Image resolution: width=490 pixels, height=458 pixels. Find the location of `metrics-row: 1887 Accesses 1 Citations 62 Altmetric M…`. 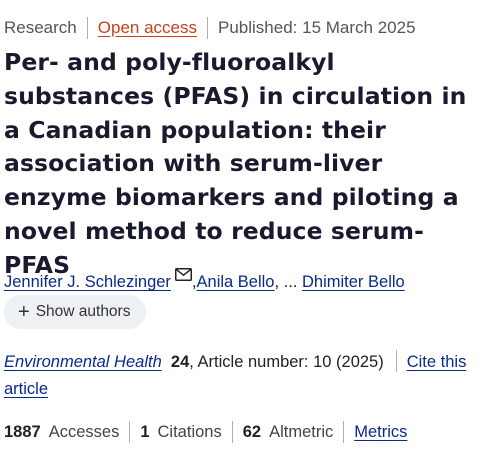

metrics-row: 1887 Accesses 1 Citations 62 Altmetric M… is located at coordinates (205, 432).